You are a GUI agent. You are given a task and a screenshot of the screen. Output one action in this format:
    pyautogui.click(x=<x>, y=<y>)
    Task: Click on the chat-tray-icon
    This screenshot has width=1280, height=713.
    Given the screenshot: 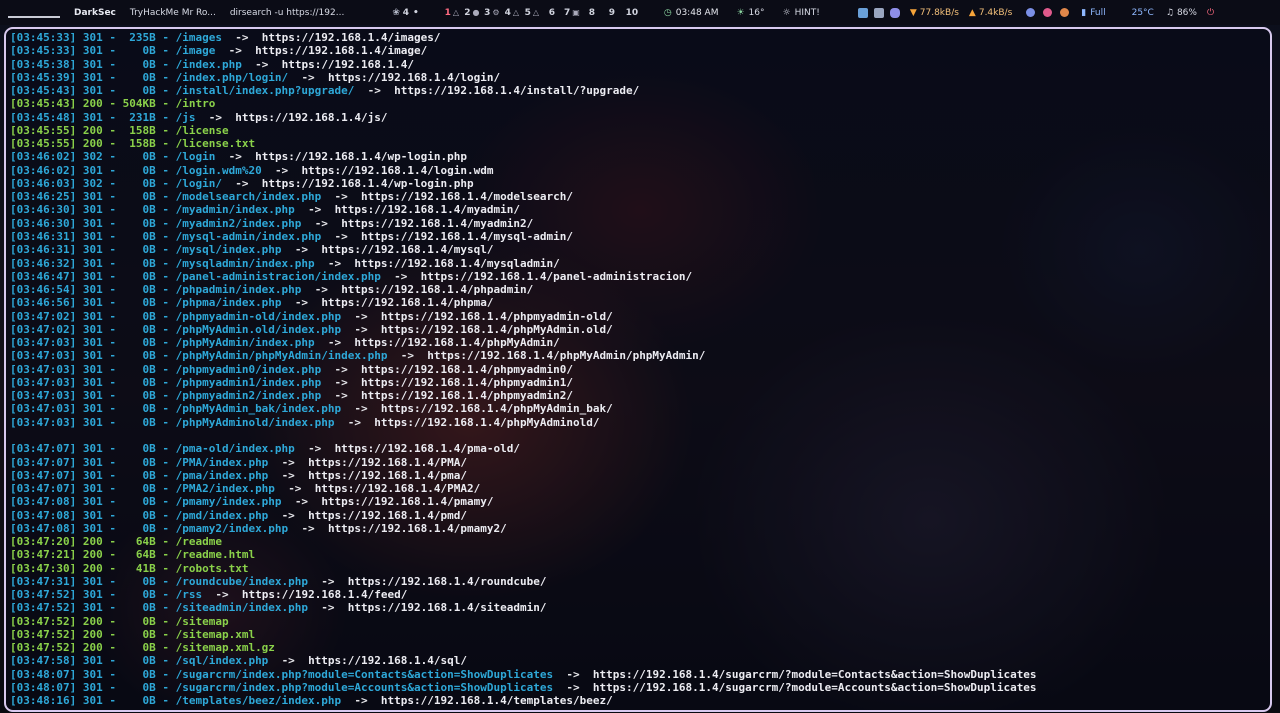 What is the action you would take?
    pyautogui.click(x=862, y=12)
    